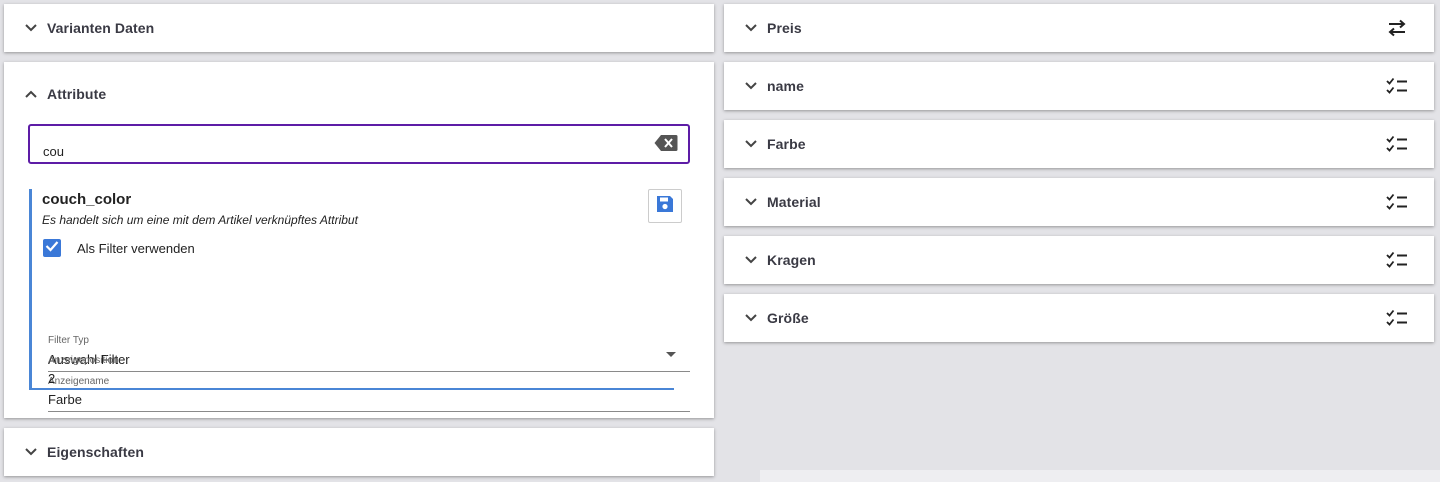 This screenshot has width=1440, height=482. What do you see at coordinates (785, 86) in the screenshot?
I see `panel-title: name` at bounding box center [785, 86].